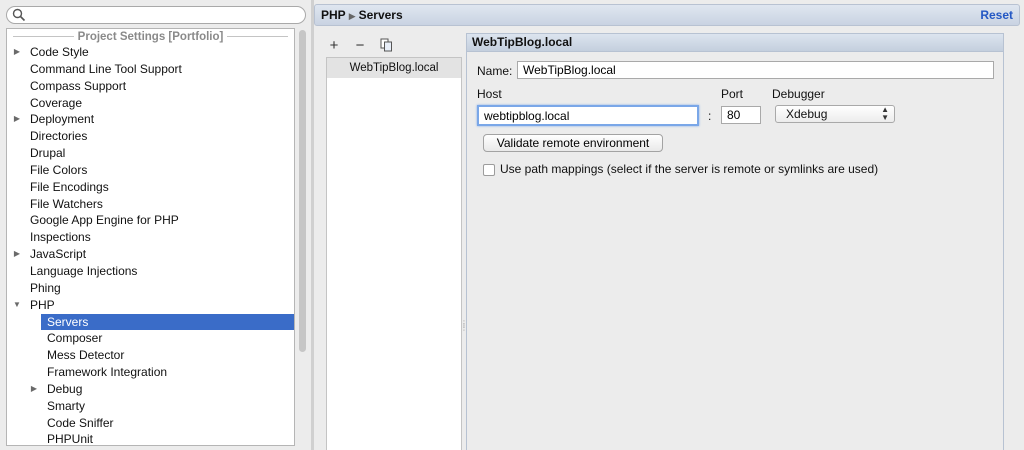 This screenshot has width=1024, height=450. I want to click on tree-item-label: Smarty, so click(66, 405).